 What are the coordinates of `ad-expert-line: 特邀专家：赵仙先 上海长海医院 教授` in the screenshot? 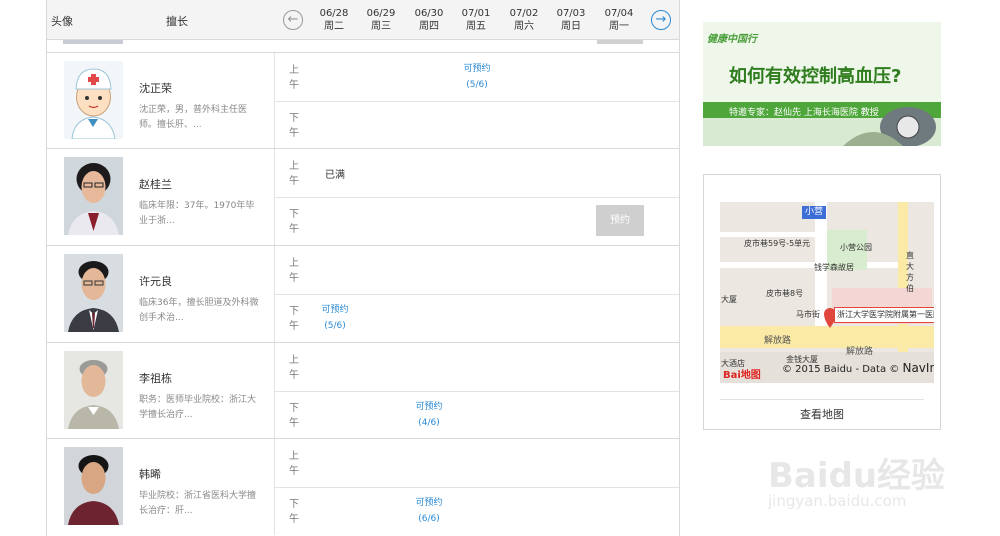 It's located at (804, 113).